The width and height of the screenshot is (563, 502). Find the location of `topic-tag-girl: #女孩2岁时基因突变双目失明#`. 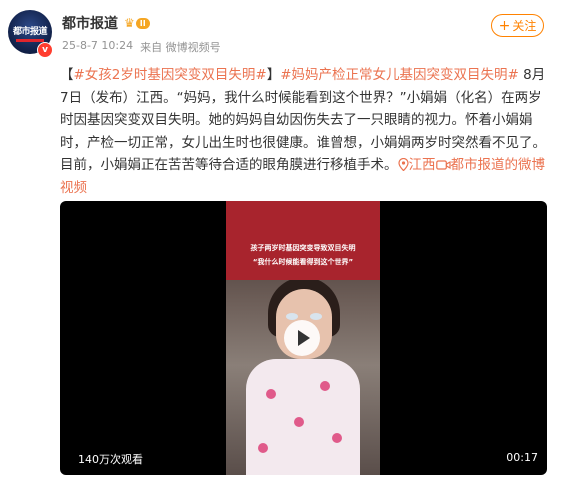

topic-tag-girl: #女孩2岁时基因突变双目失明# is located at coordinates (170, 75).